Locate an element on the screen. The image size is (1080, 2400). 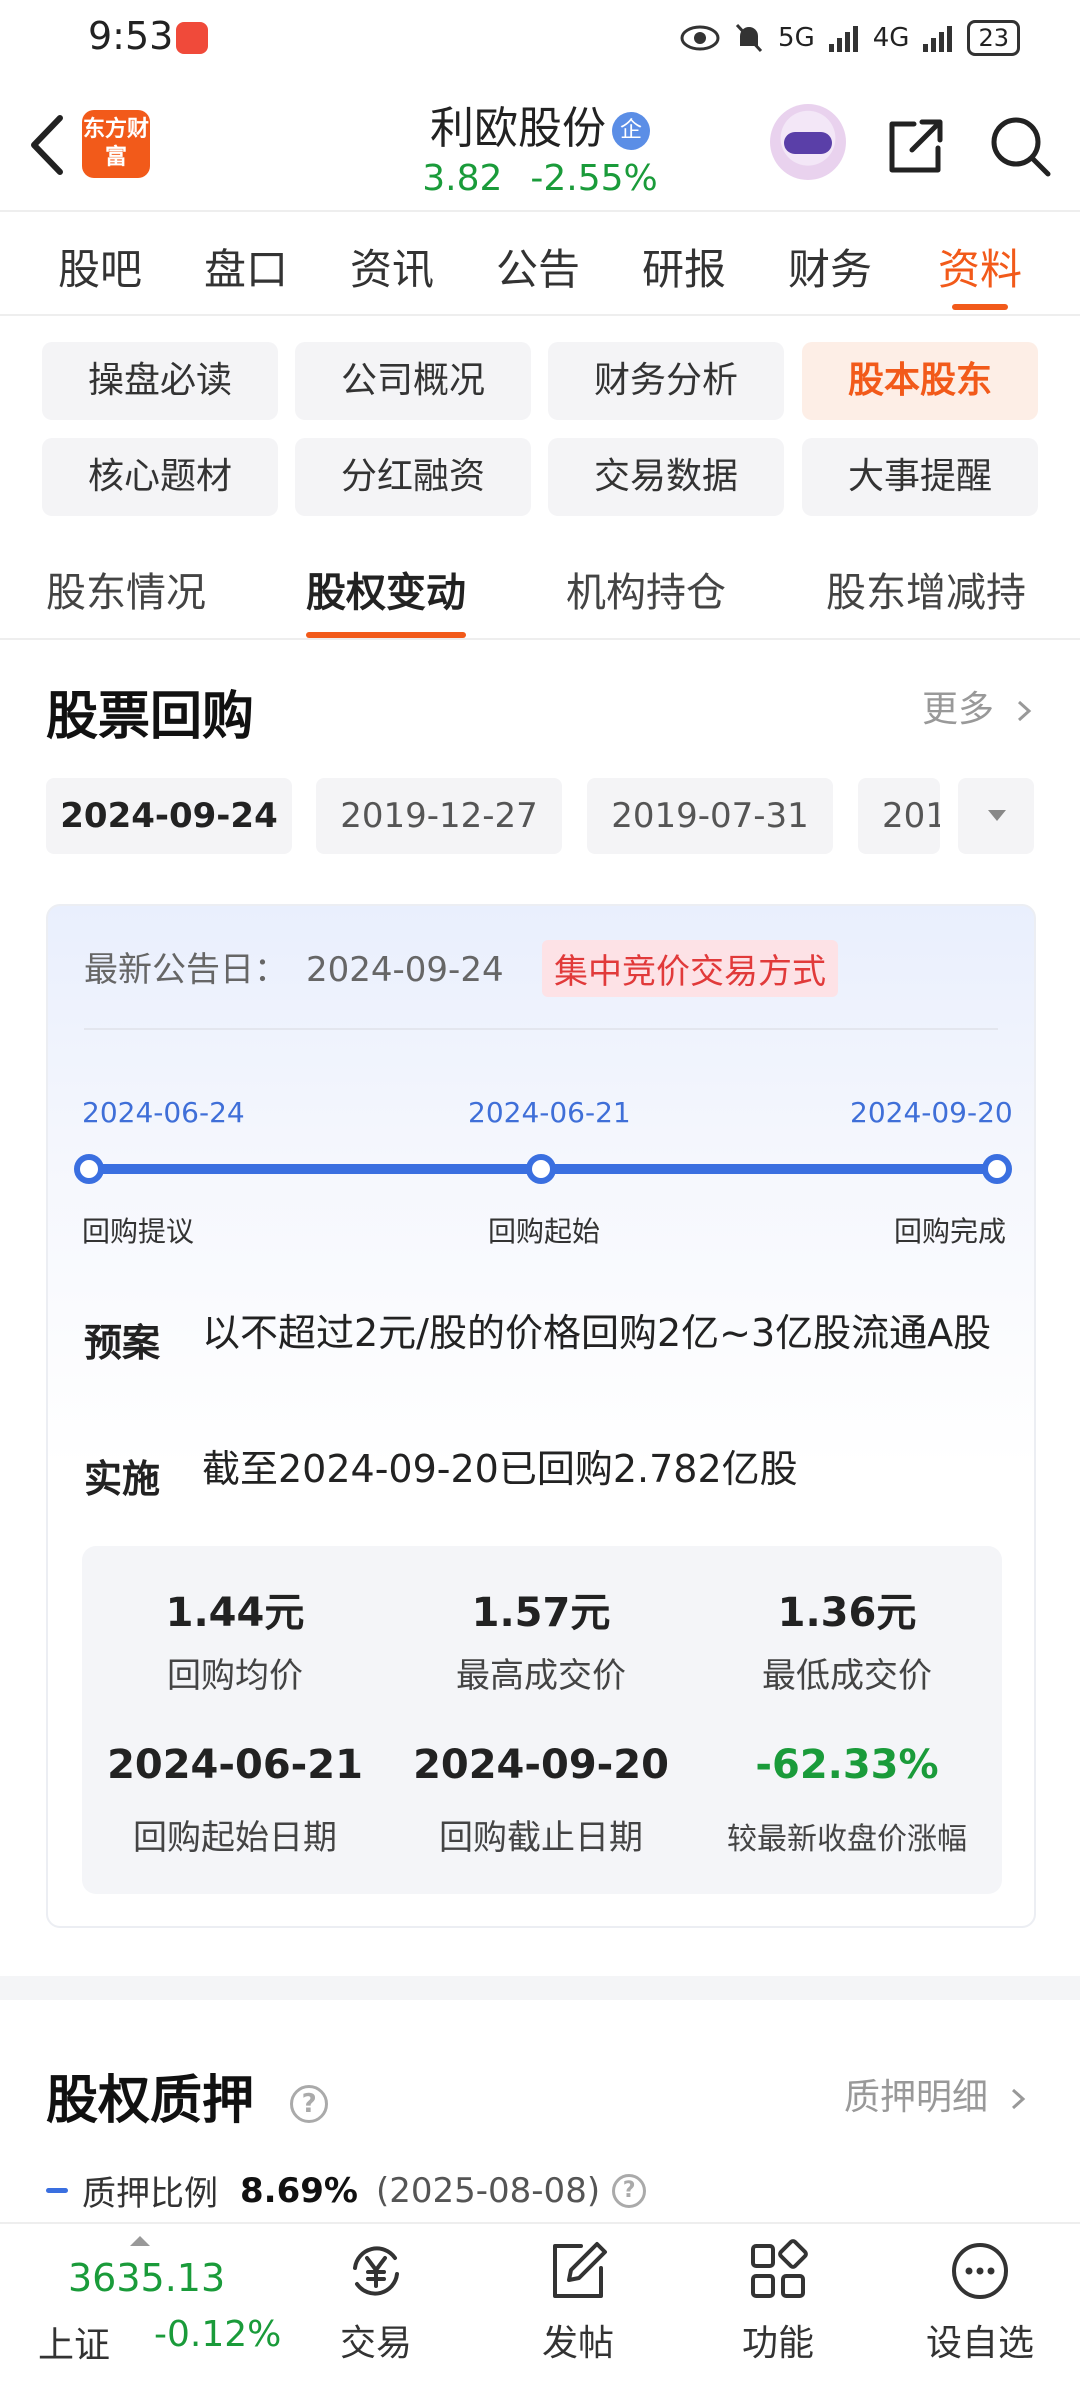
timeline-date: 2024-09-20 is located at coordinates (931, 1112).